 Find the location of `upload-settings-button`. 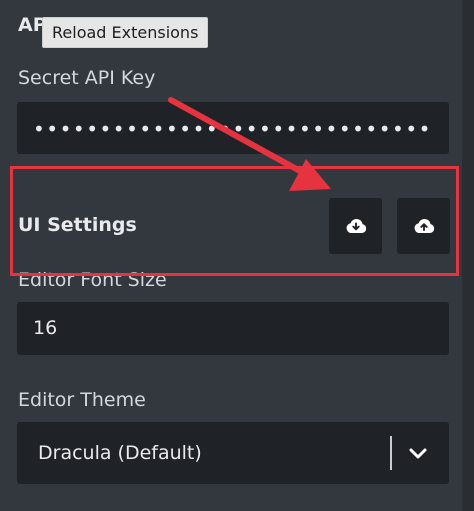

upload-settings-button is located at coordinates (423, 226).